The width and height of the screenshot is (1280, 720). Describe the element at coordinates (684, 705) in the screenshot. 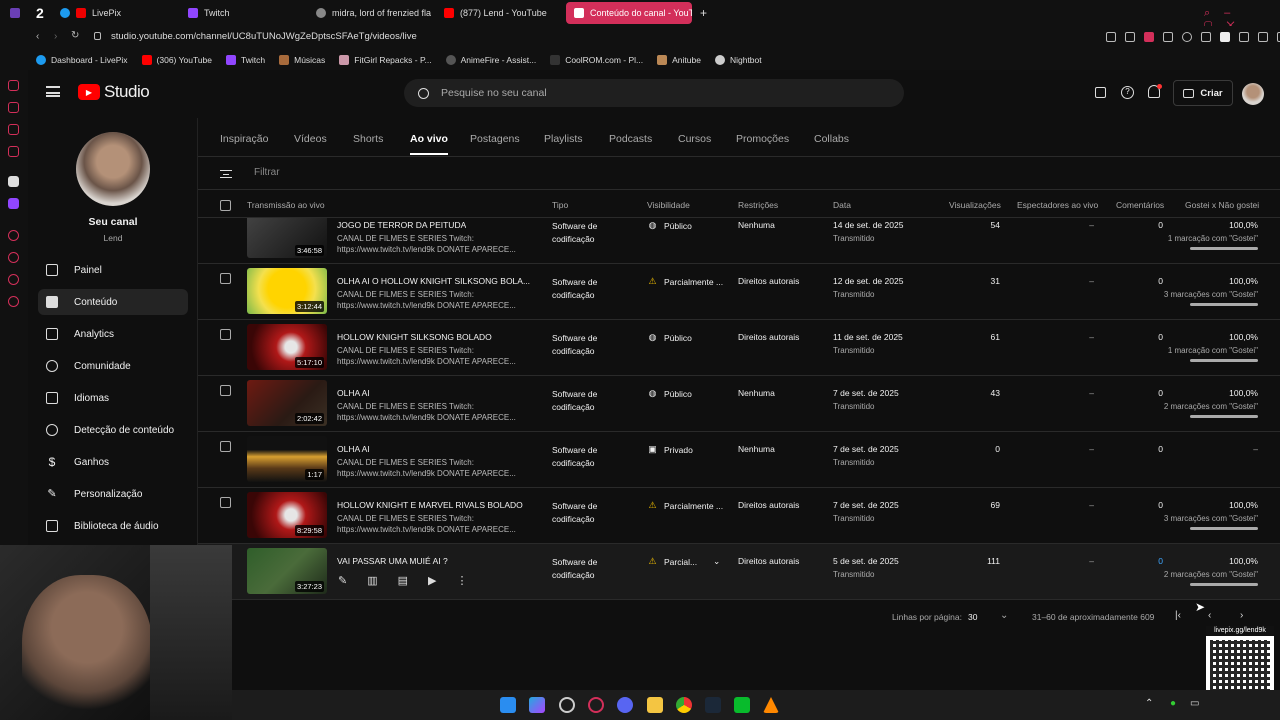

I see `chrome-icon` at that location.